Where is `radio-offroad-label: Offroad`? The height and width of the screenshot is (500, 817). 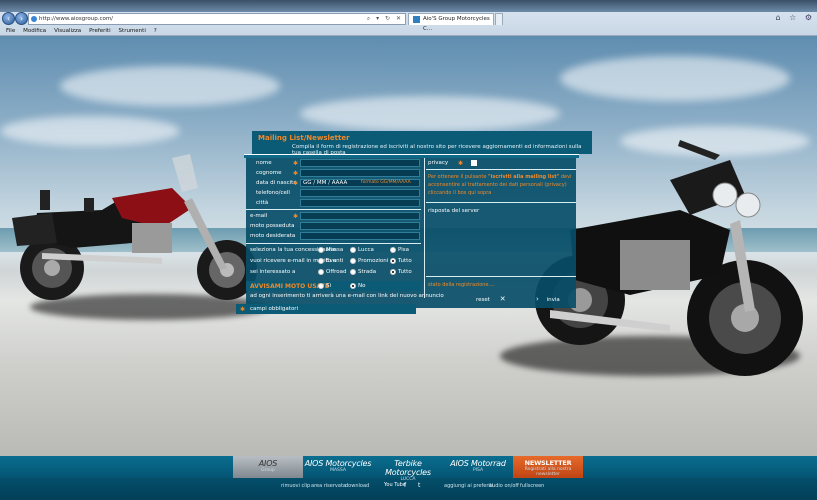 radio-offroad-label: Offroad is located at coordinates (336, 272).